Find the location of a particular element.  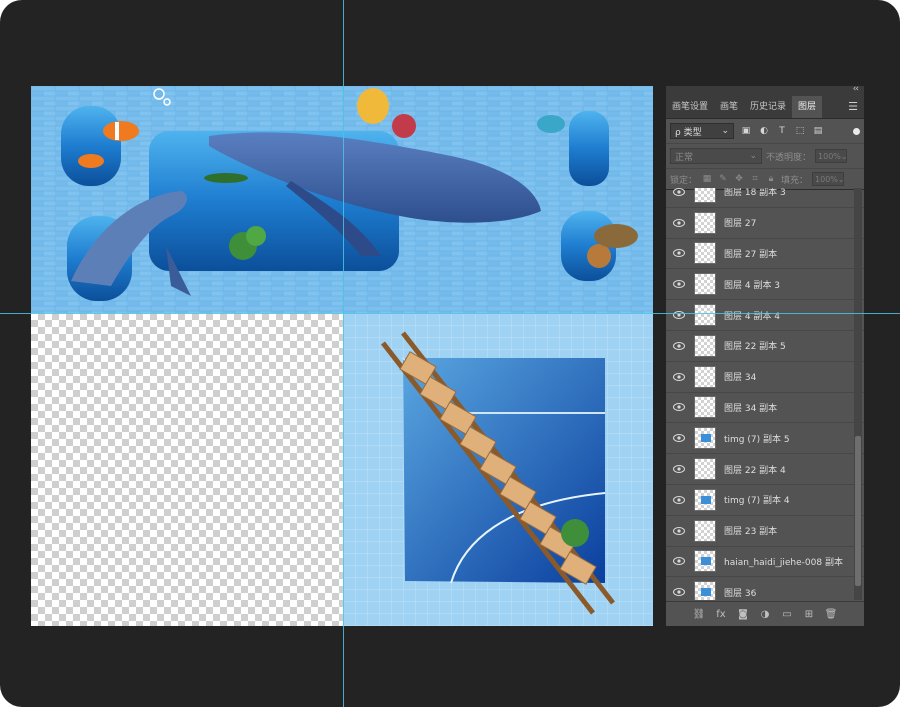

layer-name: haian_haidi_jiehe-008 副本 is located at coordinates (783, 562).